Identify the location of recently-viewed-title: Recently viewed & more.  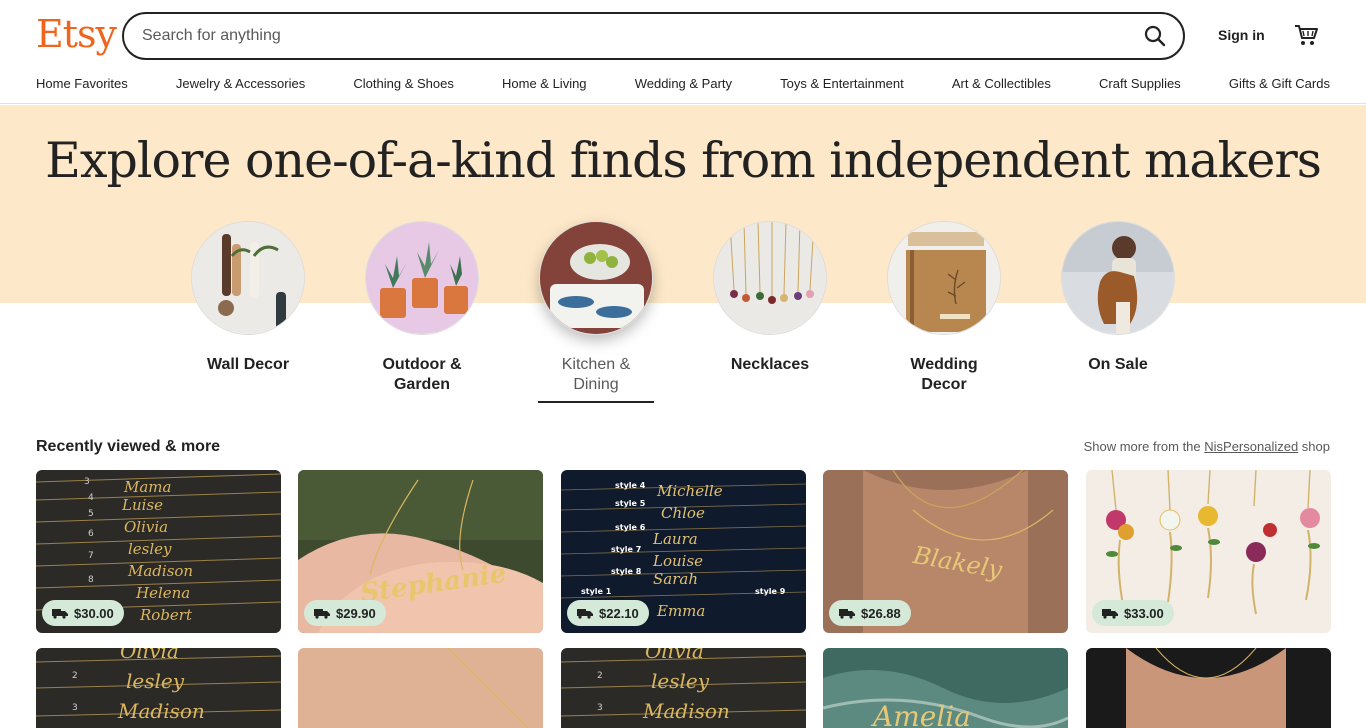
(128, 446).